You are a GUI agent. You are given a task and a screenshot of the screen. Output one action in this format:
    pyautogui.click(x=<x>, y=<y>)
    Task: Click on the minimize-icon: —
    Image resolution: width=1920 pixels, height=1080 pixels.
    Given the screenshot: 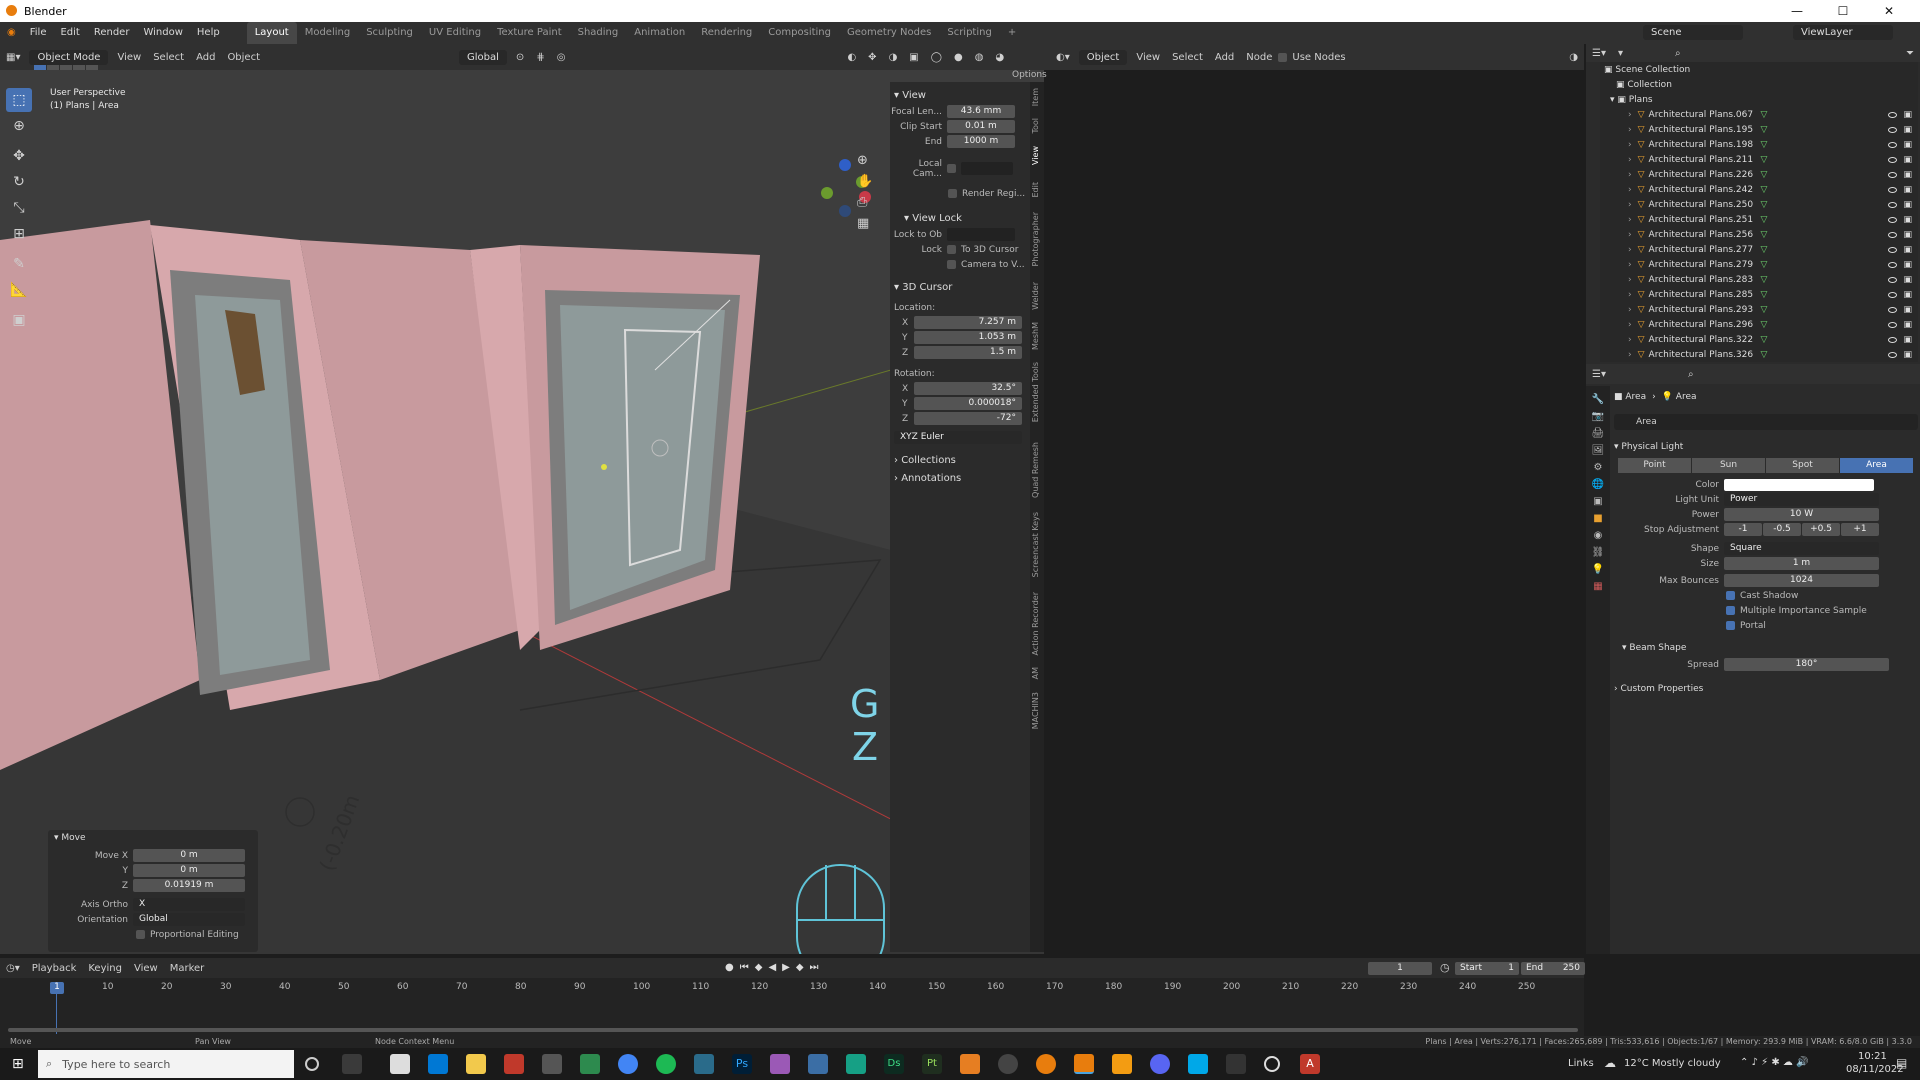 What is the action you would take?
    pyautogui.click(x=1797, y=11)
    